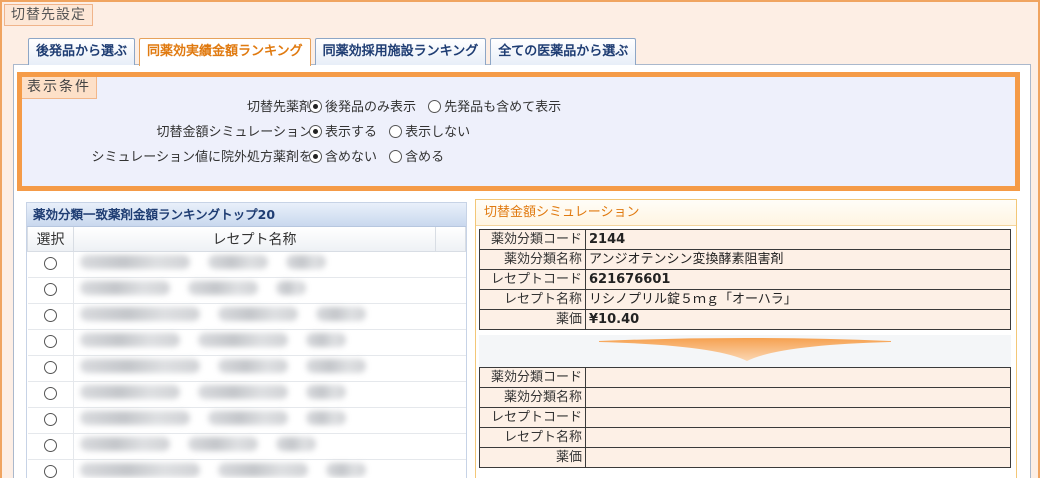  Describe the element at coordinates (343, 157) in the screenshot. I see `radio-exclude: 含めない` at that location.